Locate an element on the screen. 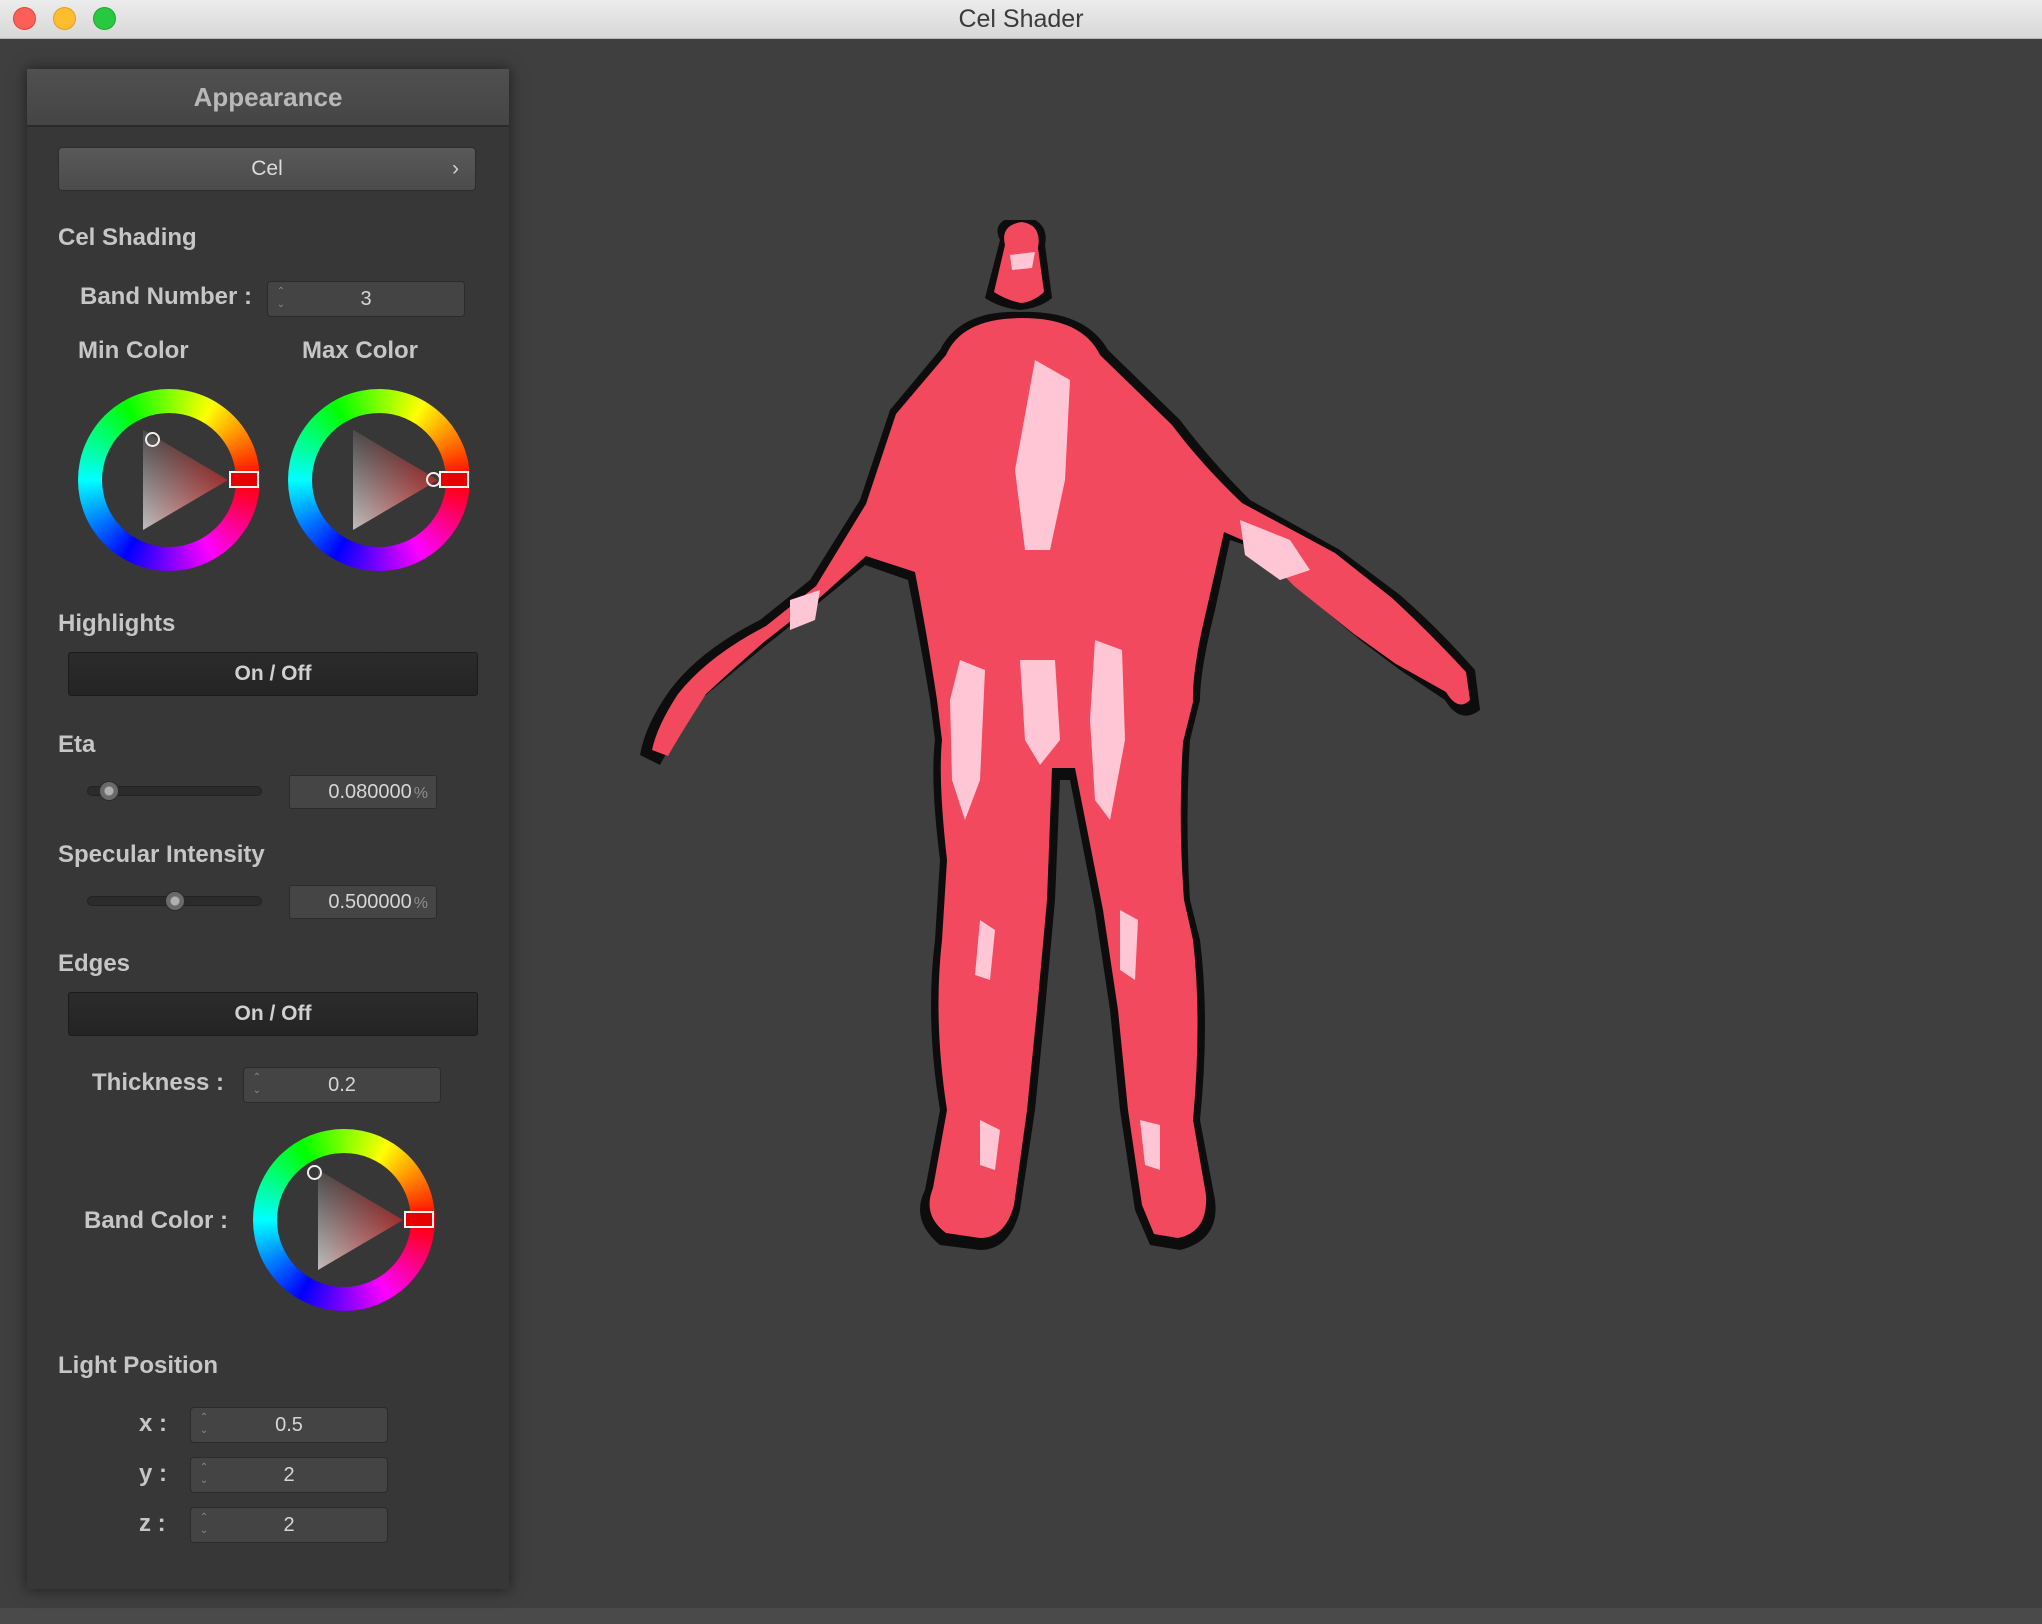  title-bar: Cel Shader is located at coordinates (1021, 19).